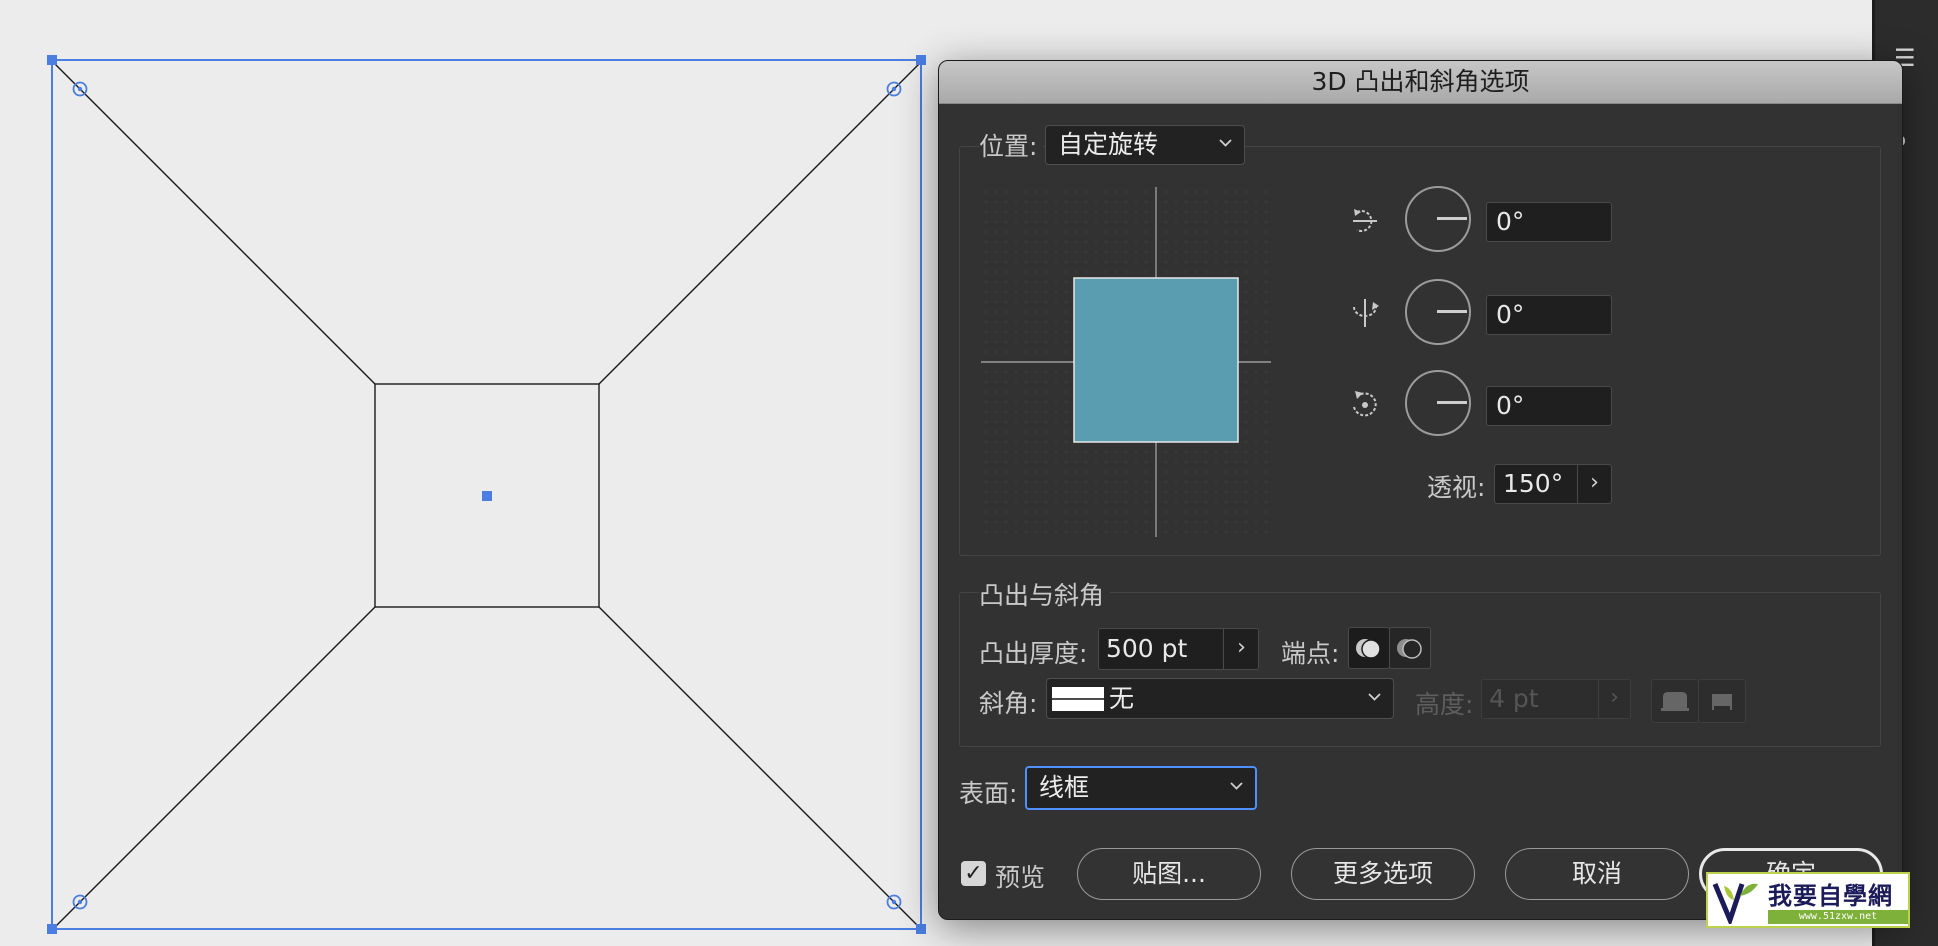 This screenshot has height=946, width=1938. What do you see at coordinates (1594, 484) in the screenshot?
I see `perspective-stepper-button: ›` at bounding box center [1594, 484].